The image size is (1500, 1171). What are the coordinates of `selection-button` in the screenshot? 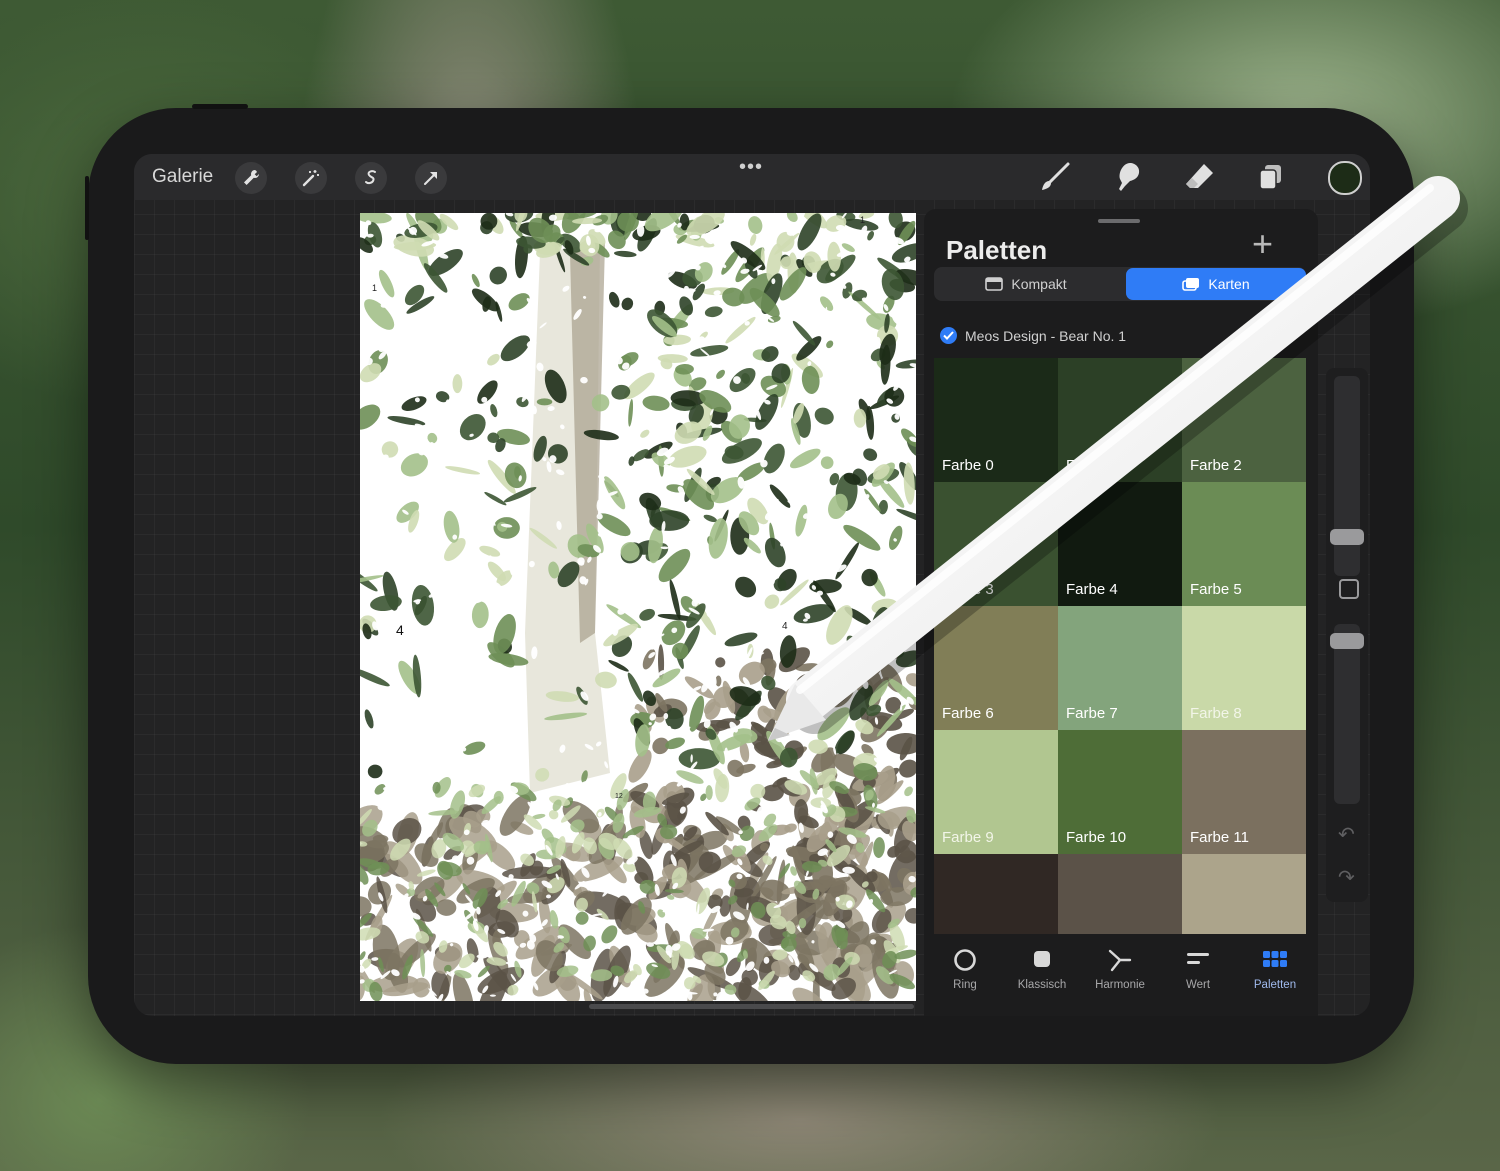 It's located at (371, 178).